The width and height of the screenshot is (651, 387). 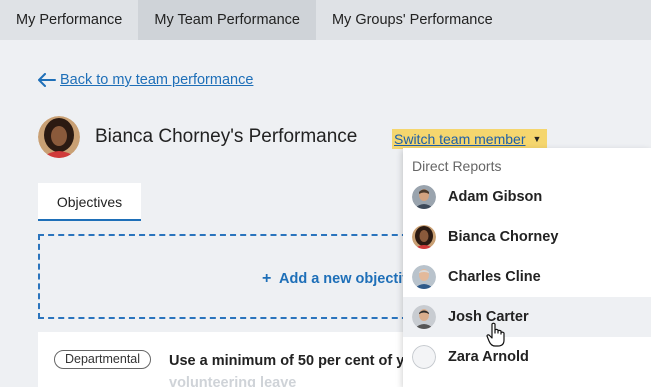 I want to click on dropdown-item-label: Zara Arnold, so click(x=488, y=357).